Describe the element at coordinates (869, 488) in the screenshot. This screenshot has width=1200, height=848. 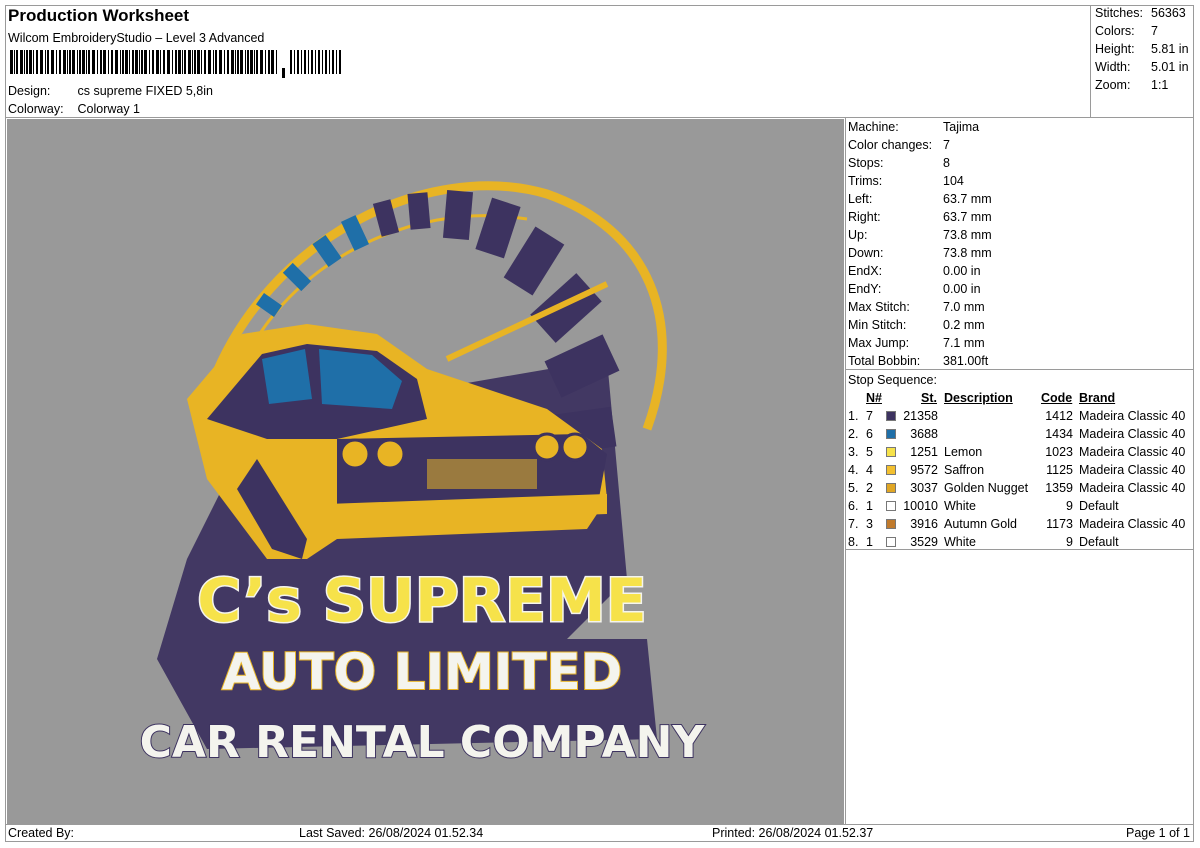
I see `row-needle: 2` at that location.